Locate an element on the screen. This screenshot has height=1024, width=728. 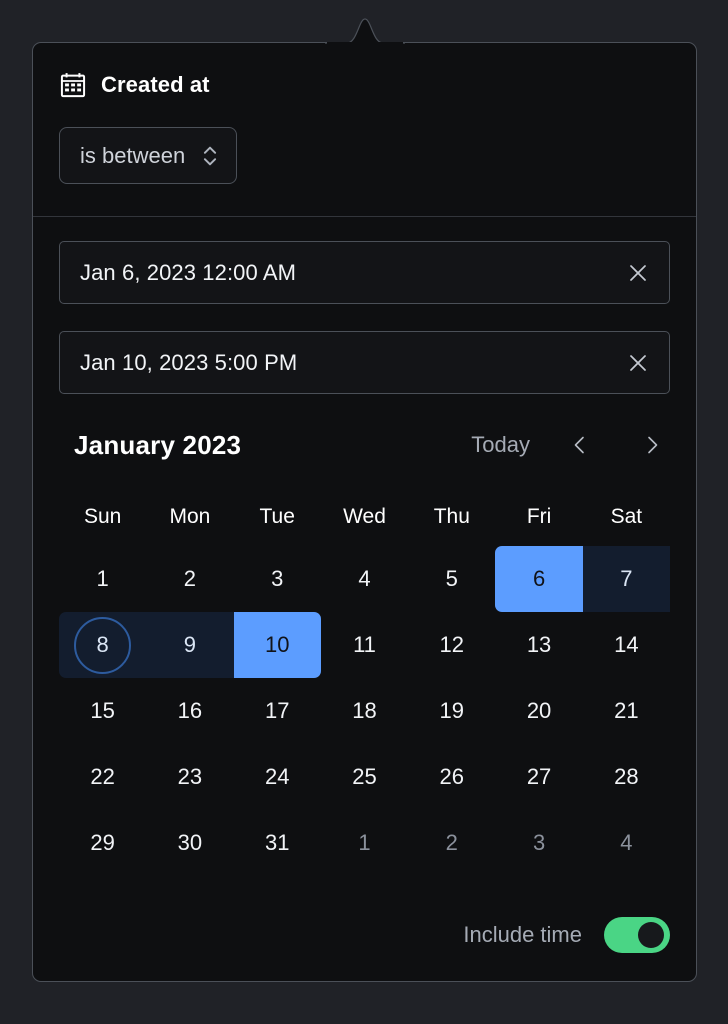
previous-month-button is located at coordinates (580, 445).